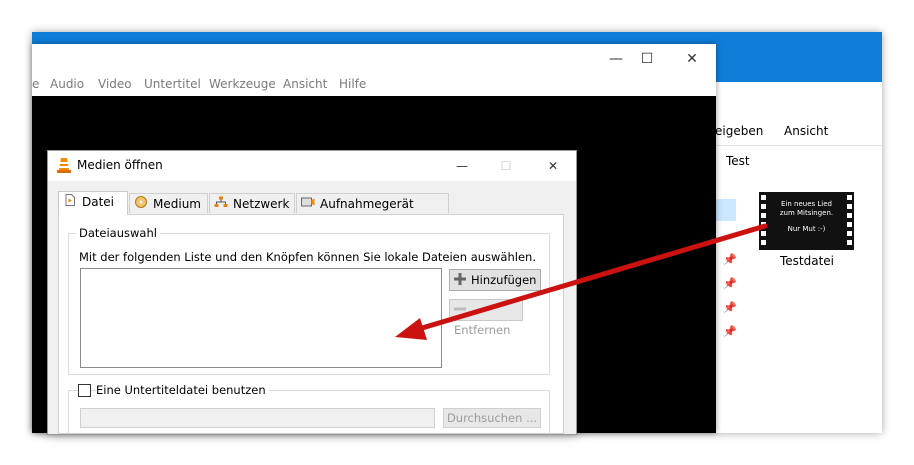 The image size is (914, 465). I want to click on menu-werkzeuge: Werkzeuge, so click(242, 84).